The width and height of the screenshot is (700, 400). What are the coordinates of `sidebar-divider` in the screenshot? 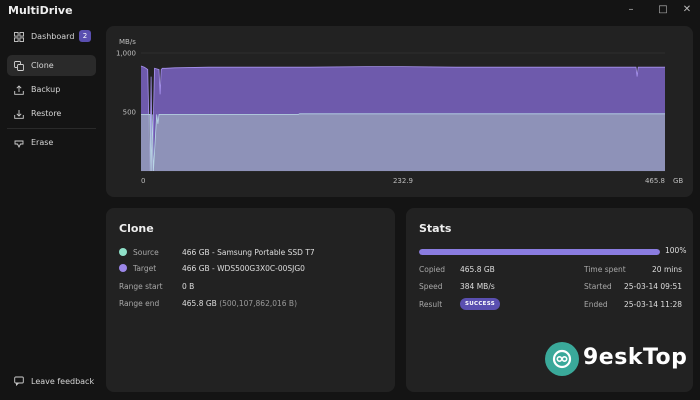 It's located at (51, 128).